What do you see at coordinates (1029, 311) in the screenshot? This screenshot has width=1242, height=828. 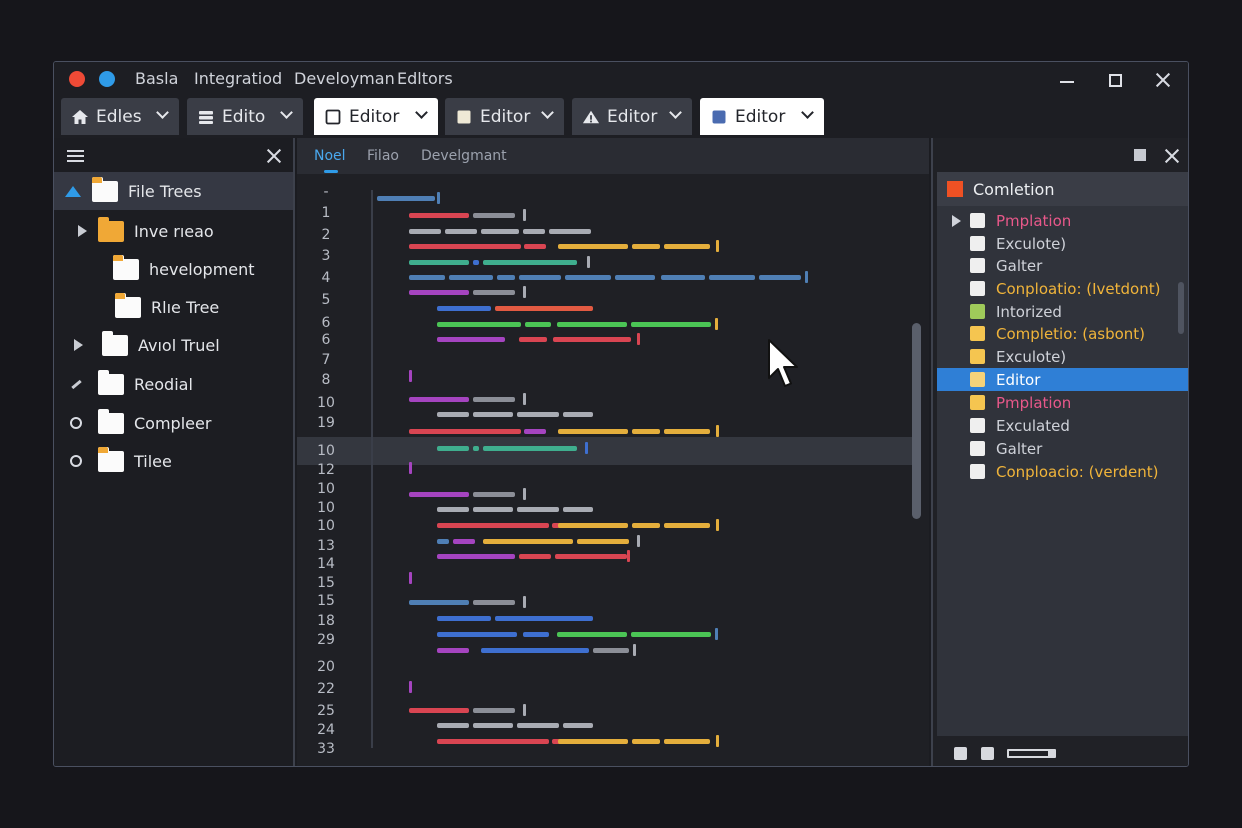 I see `completion-item-label: Intorized` at bounding box center [1029, 311].